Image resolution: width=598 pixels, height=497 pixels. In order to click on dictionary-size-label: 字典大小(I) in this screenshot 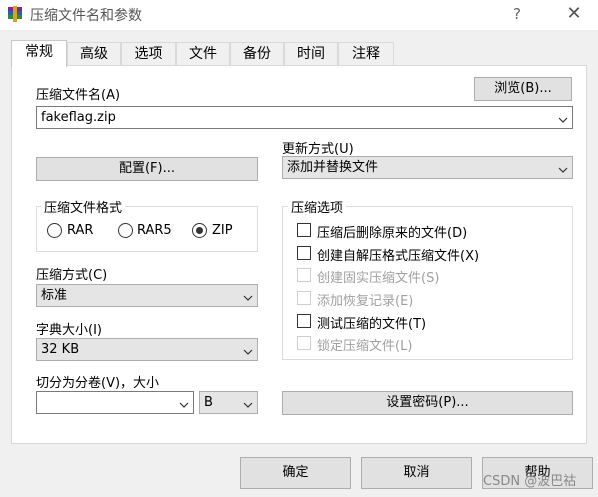, I will do `click(69, 330)`.